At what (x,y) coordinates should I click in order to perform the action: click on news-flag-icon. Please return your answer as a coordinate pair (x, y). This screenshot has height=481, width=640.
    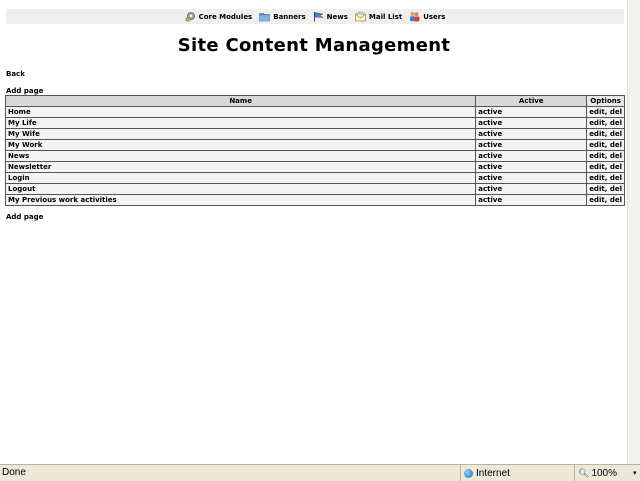
    Looking at the image, I should click on (318, 16).